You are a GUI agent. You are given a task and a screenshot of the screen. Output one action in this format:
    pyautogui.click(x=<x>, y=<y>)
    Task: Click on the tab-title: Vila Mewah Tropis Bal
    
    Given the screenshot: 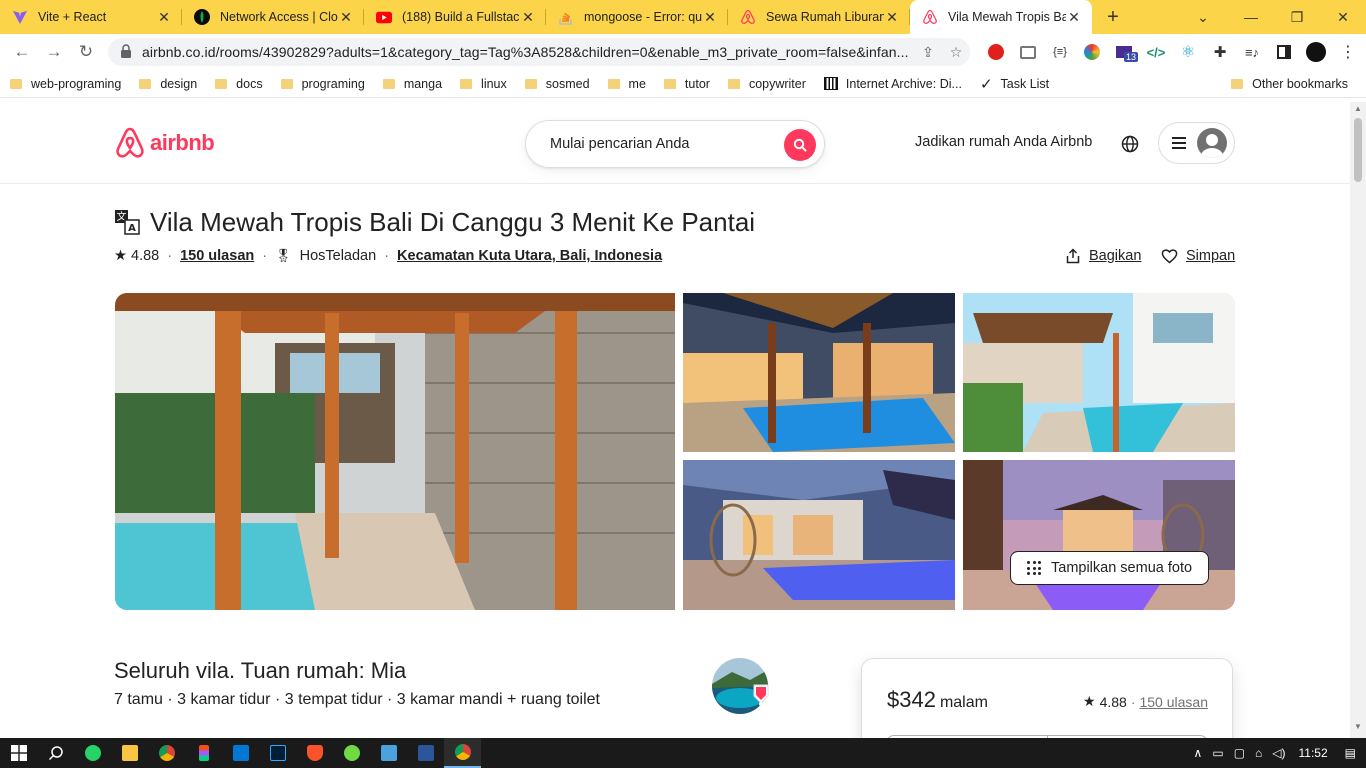 What is the action you would take?
    pyautogui.click(x=1007, y=17)
    